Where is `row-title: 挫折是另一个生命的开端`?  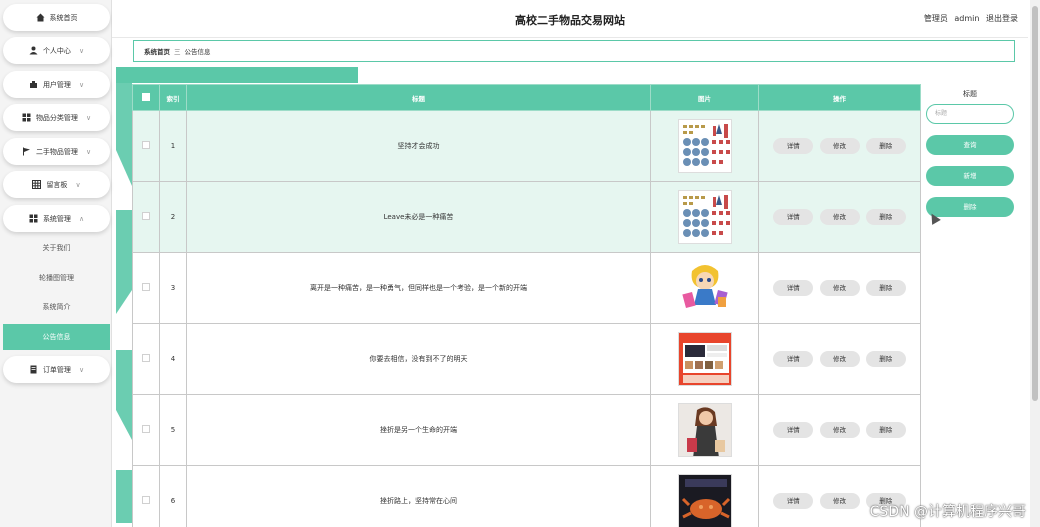
row-title: 挫折是另一个生命的开端 is located at coordinates (418, 430).